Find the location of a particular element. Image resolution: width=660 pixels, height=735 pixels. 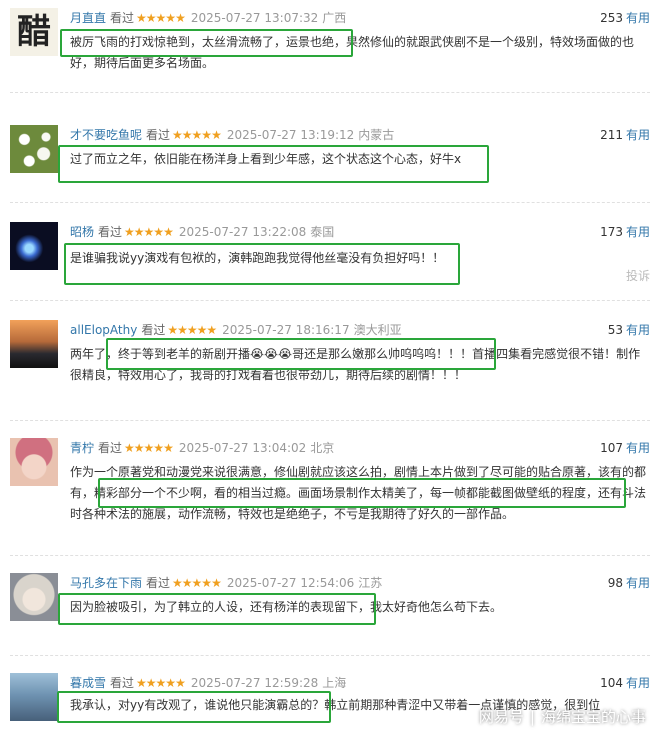

review-time: 2025-07-27 13:07:32 is located at coordinates (254, 18).